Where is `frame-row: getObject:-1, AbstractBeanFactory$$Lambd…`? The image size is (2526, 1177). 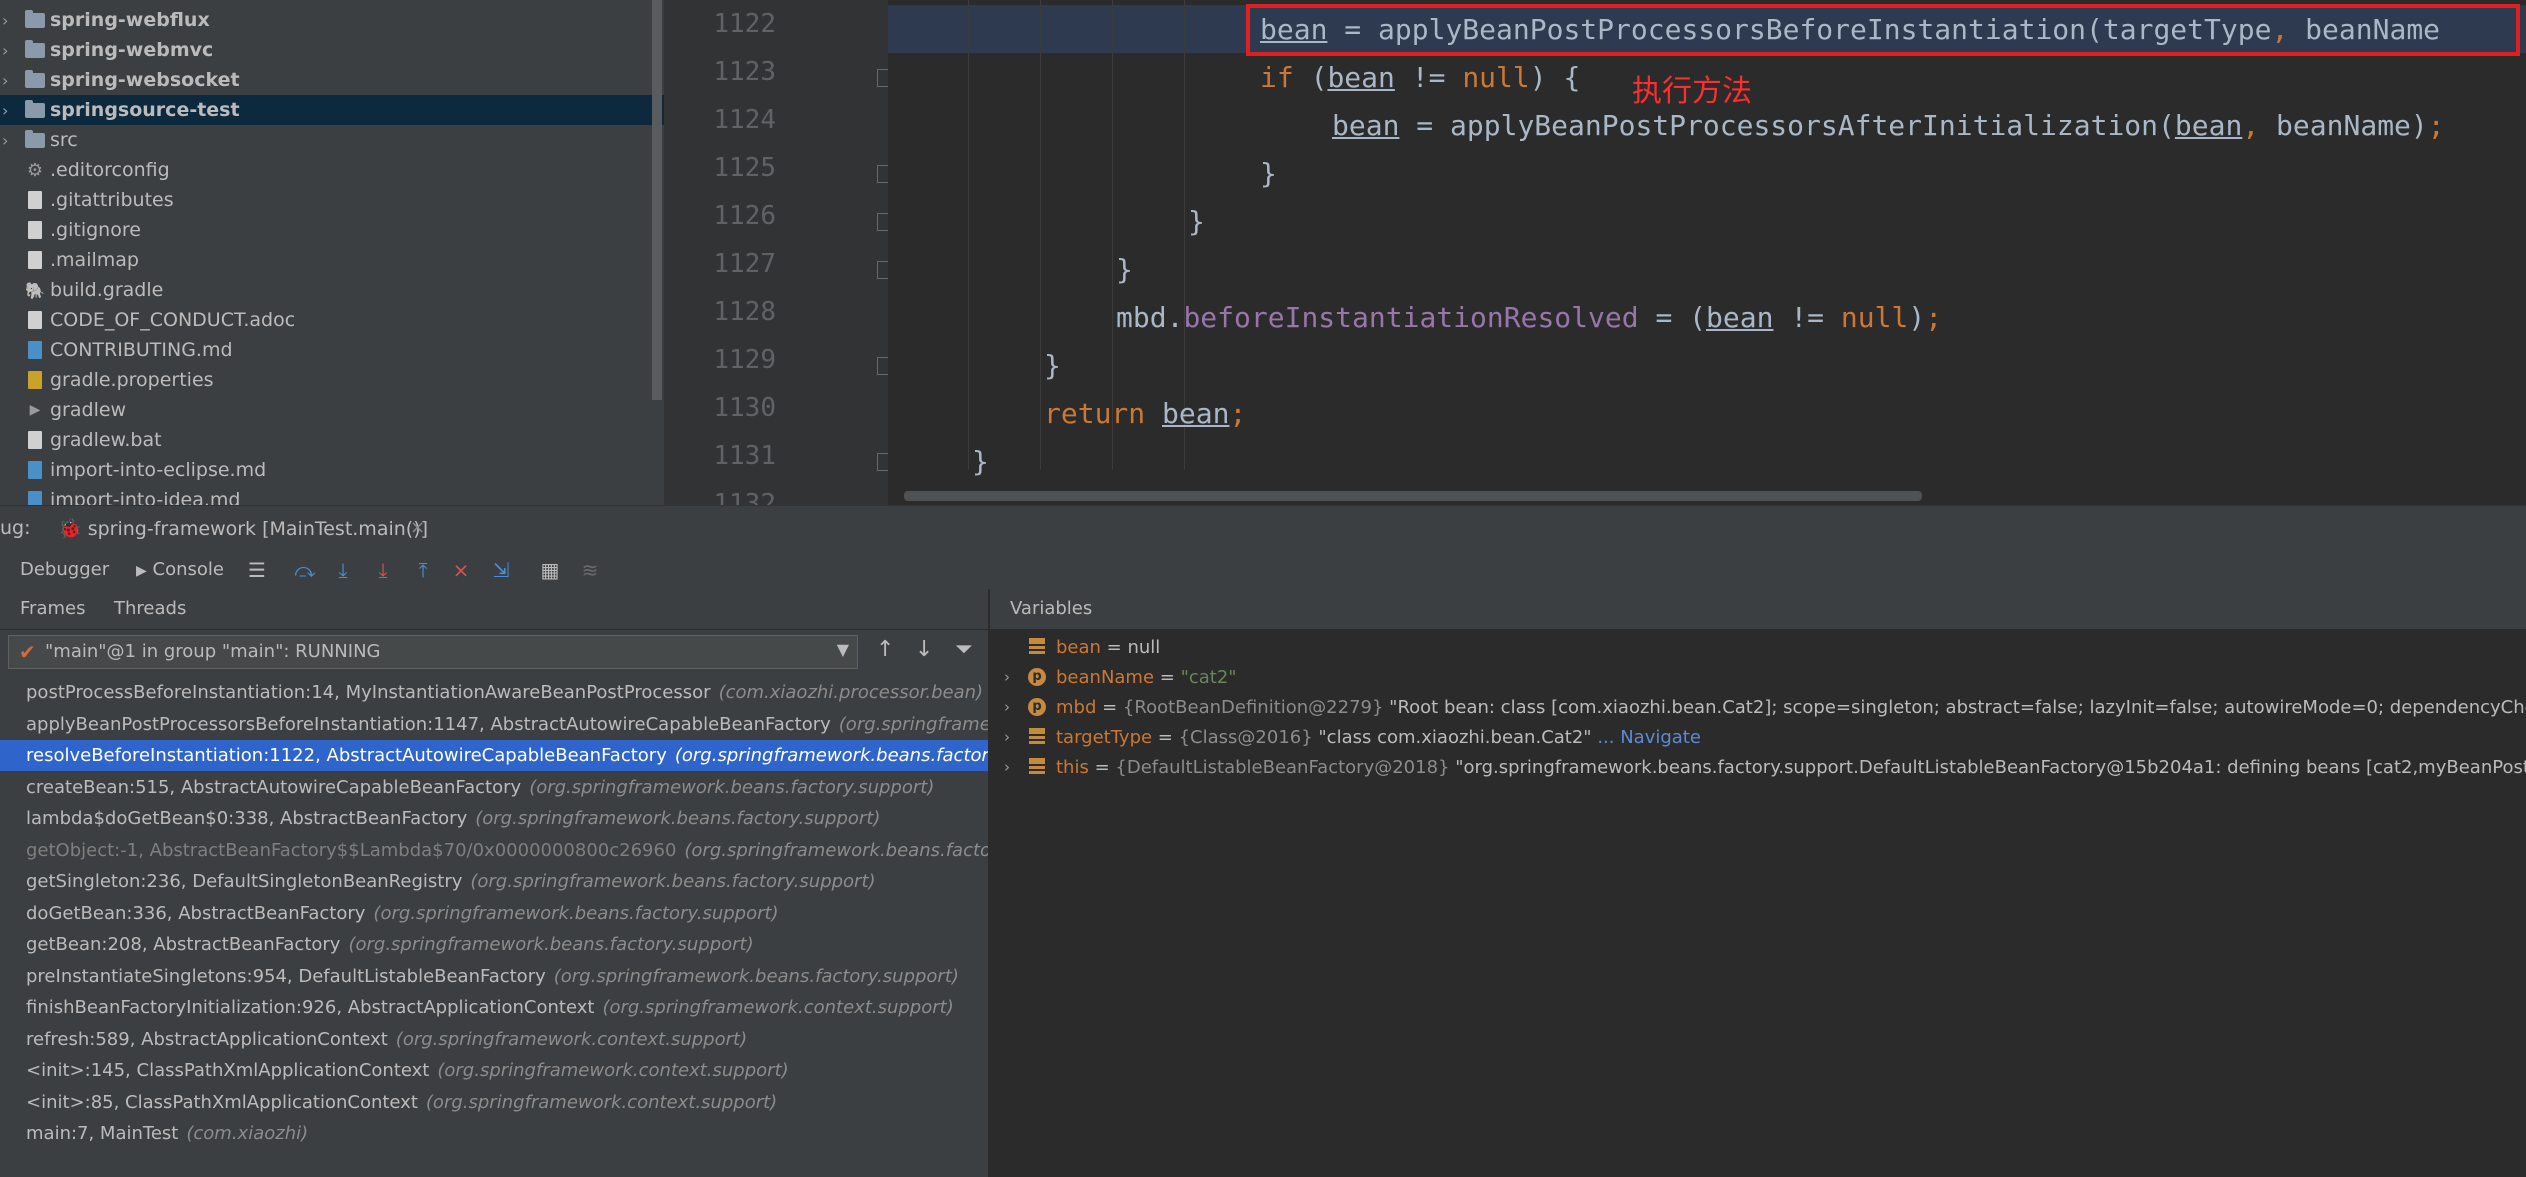
frame-row: getObject:-1, AbstractBeanFactory$$Lambd… is located at coordinates (494, 850).